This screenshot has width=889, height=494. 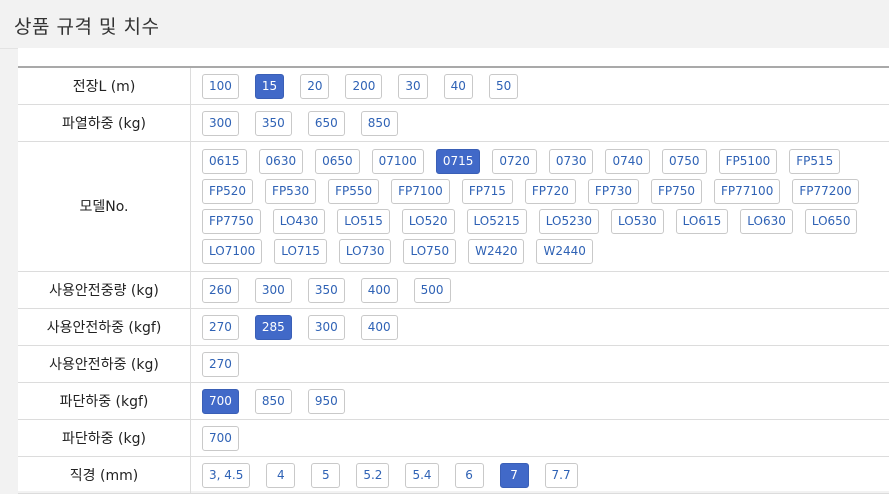 What do you see at coordinates (104, 122) in the screenshot?
I see `spec-label: 파열하중 (kg)` at bounding box center [104, 122].